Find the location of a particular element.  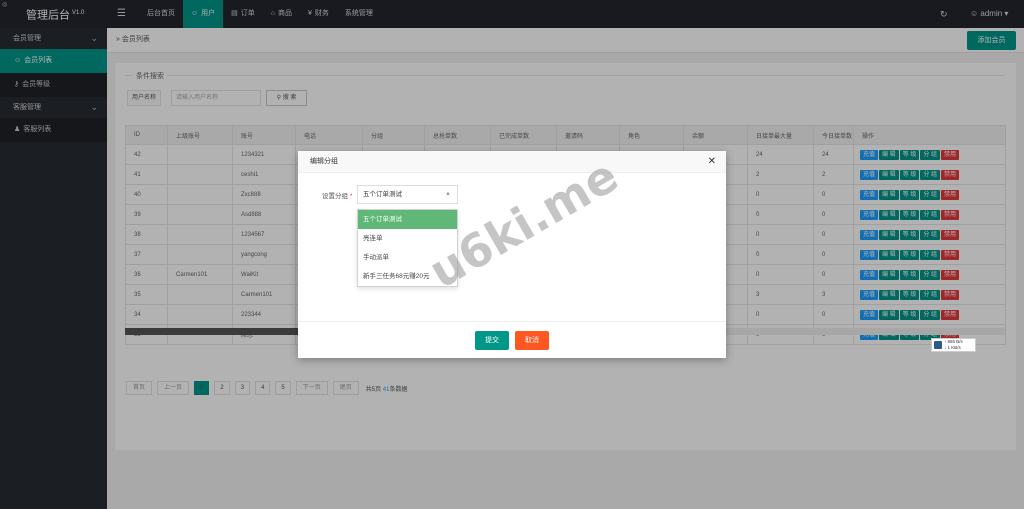

download-speed-value: 1 KB/s is located at coordinates (954, 347).